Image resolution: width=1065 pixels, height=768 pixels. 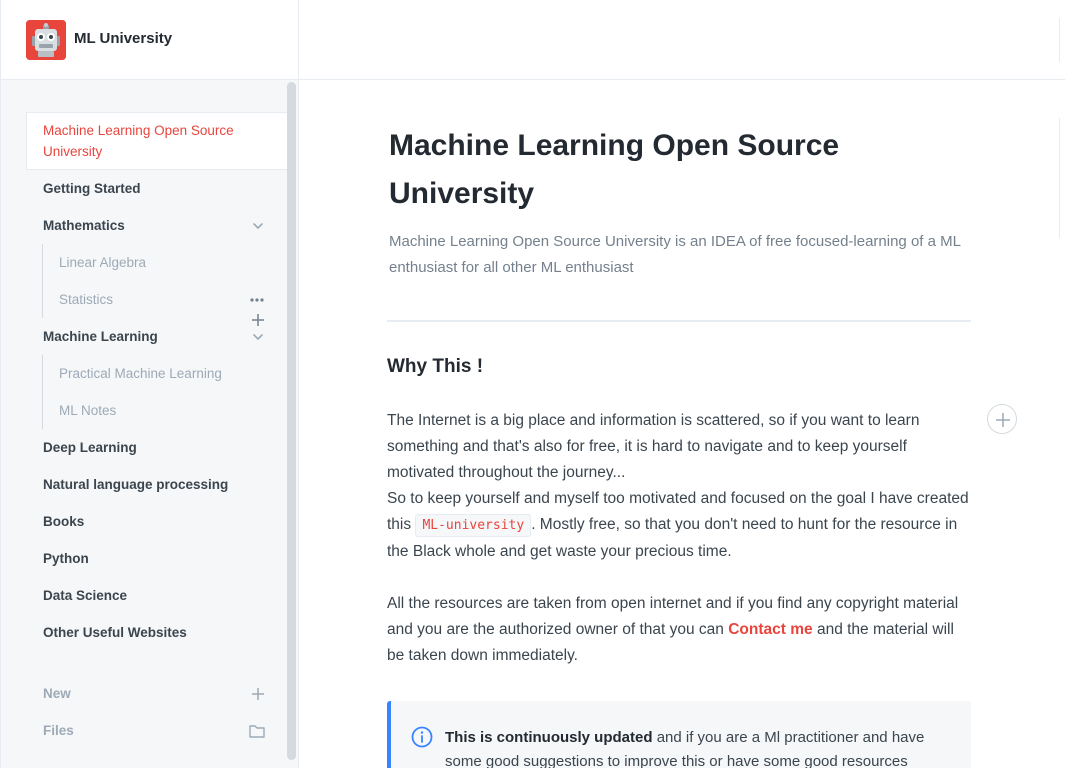 I want to click on inline-code: ML-university, so click(x=473, y=525).